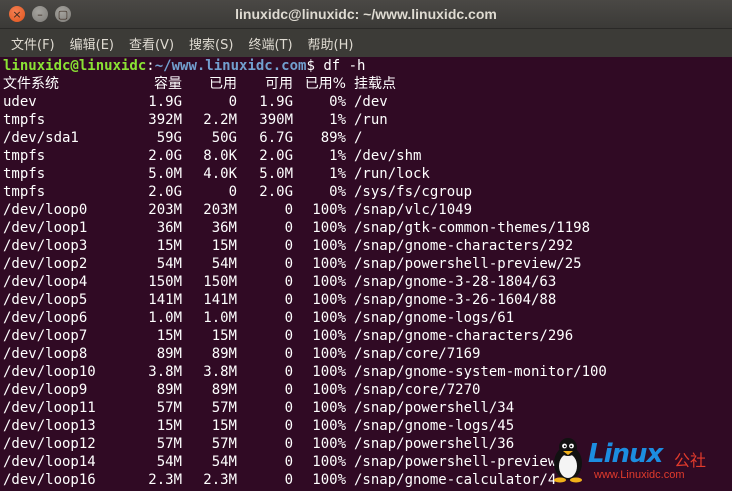 This screenshot has height=491, width=732. Describe the element at coordinates (331, 43) in the screenshot. I see `menu-item-5: 帮助(H)` at that location.